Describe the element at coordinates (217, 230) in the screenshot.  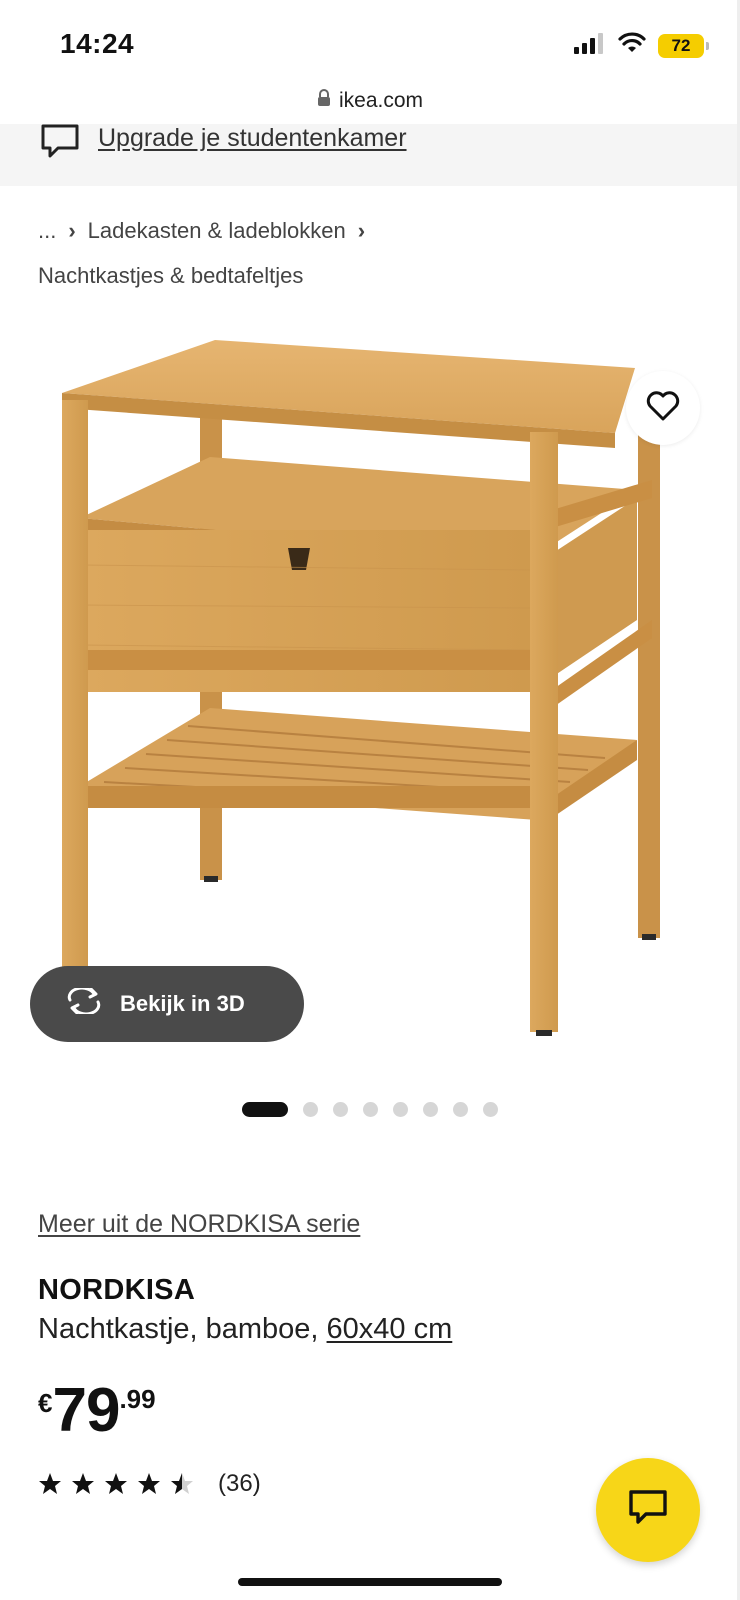
I see `breadcrumb-item-ladekasten: Ladekasten & ladeblokken` at that location.